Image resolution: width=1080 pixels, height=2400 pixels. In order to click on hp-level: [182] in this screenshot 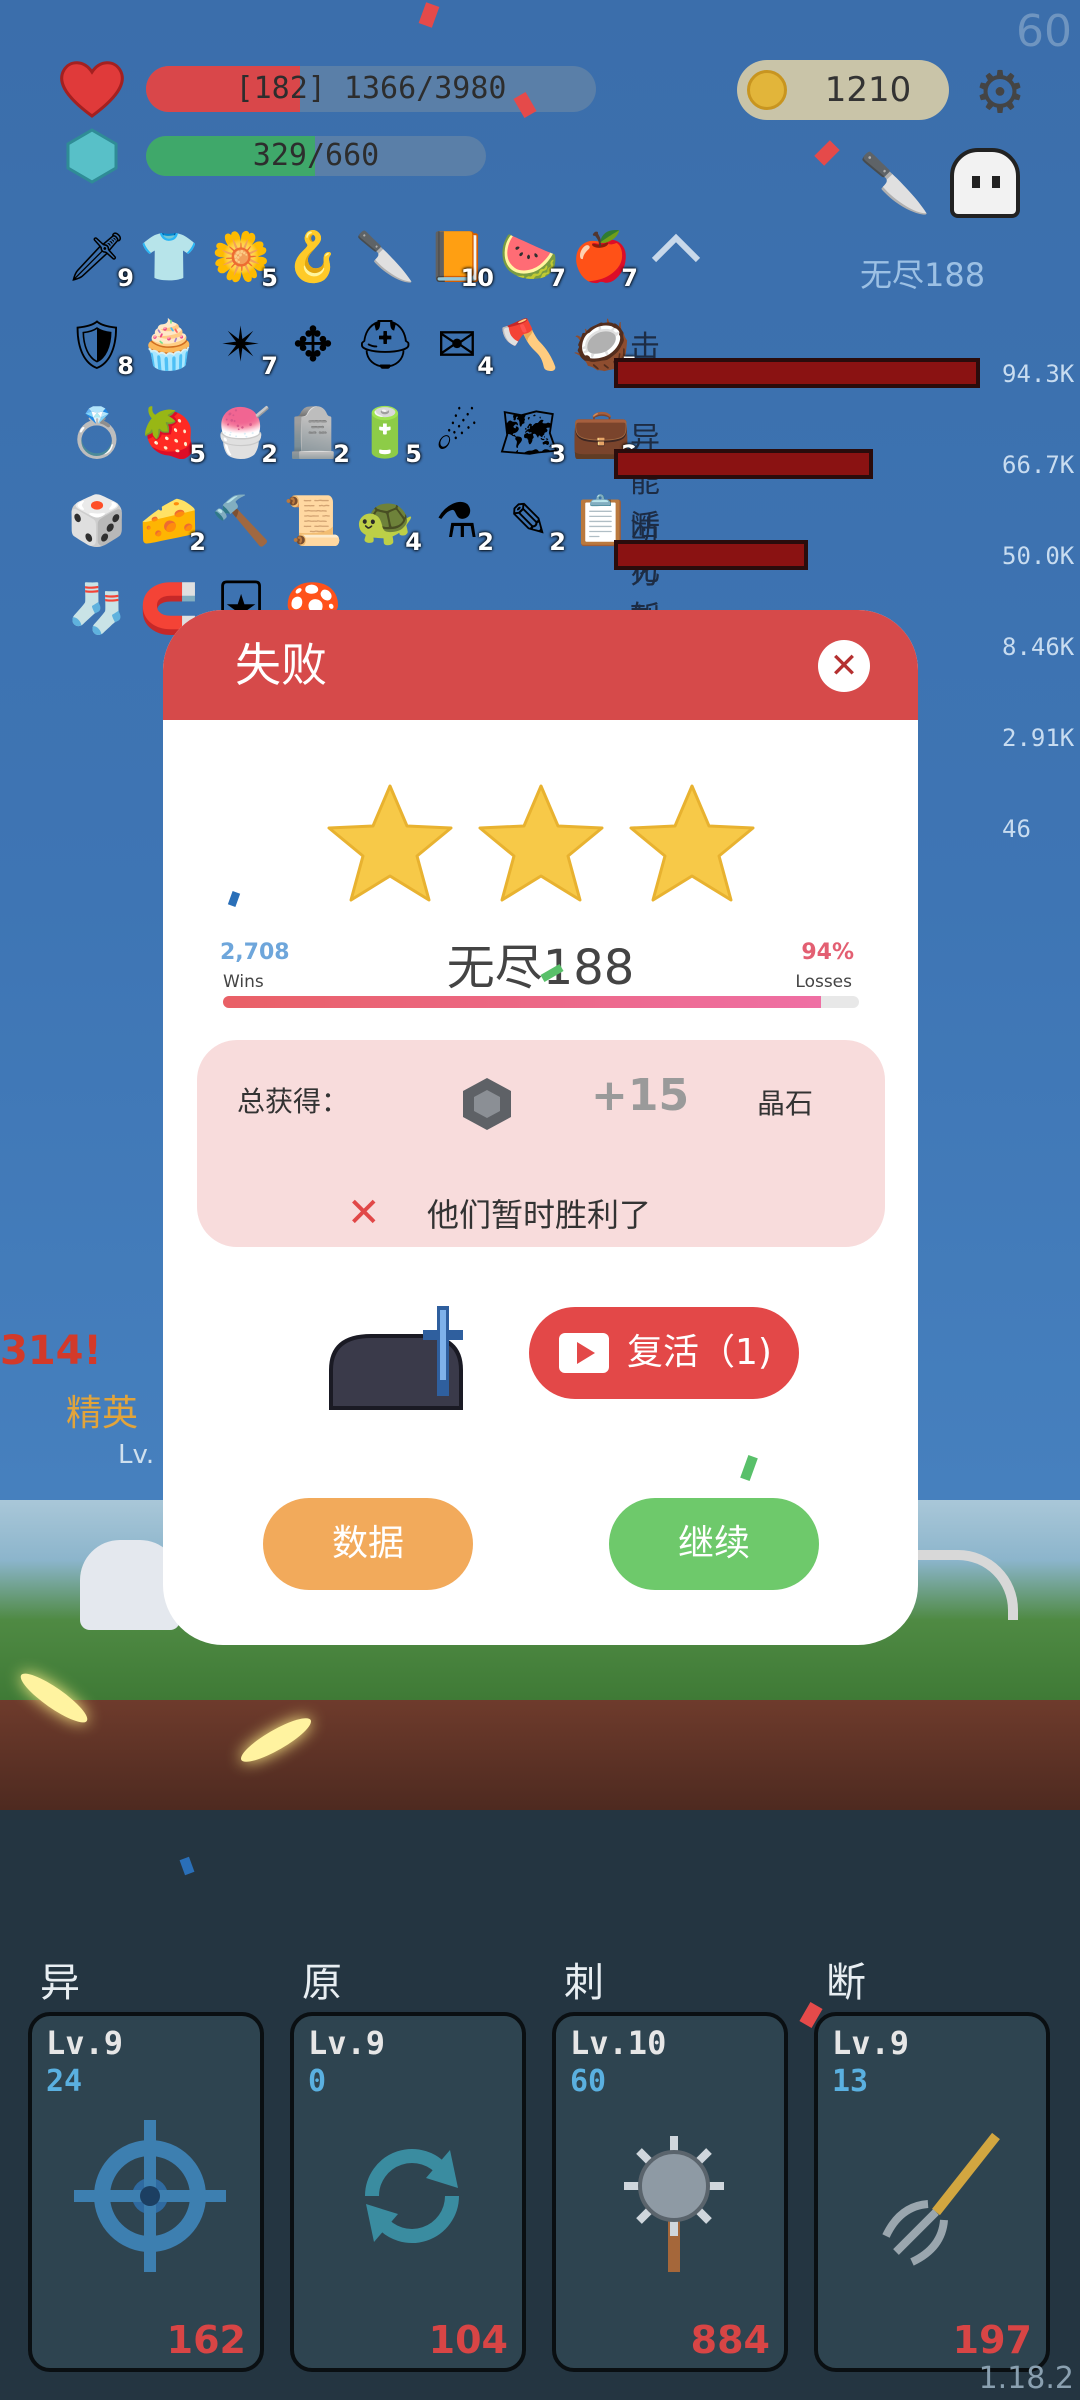, I will do `click(280, 88)`.